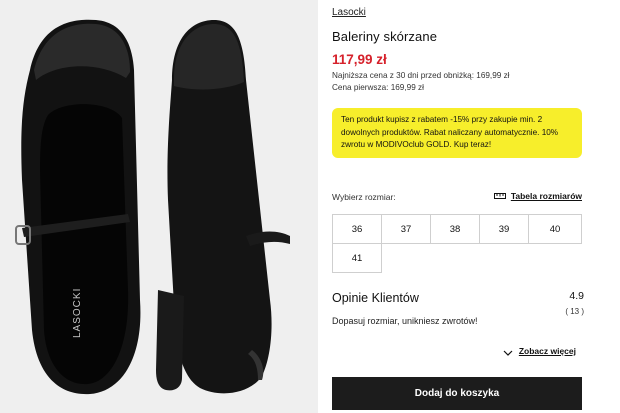  Describe the element at coordinates (375, 298) in the screenshot. I see `reviews-title: Opinie Klientów` at that location.